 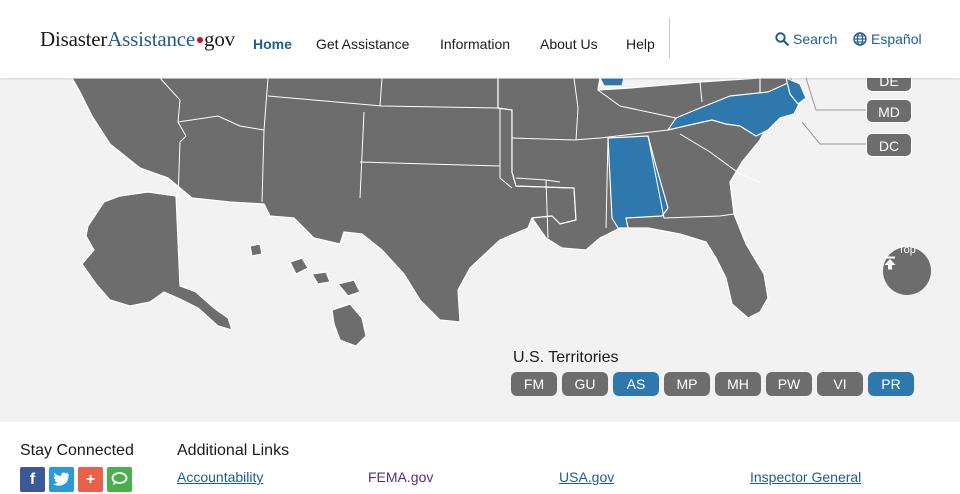 What do you see at coordinates (907, 250) in the screenshot?
I see `back-to-top-label: Top` at bounding box center [907, 250].